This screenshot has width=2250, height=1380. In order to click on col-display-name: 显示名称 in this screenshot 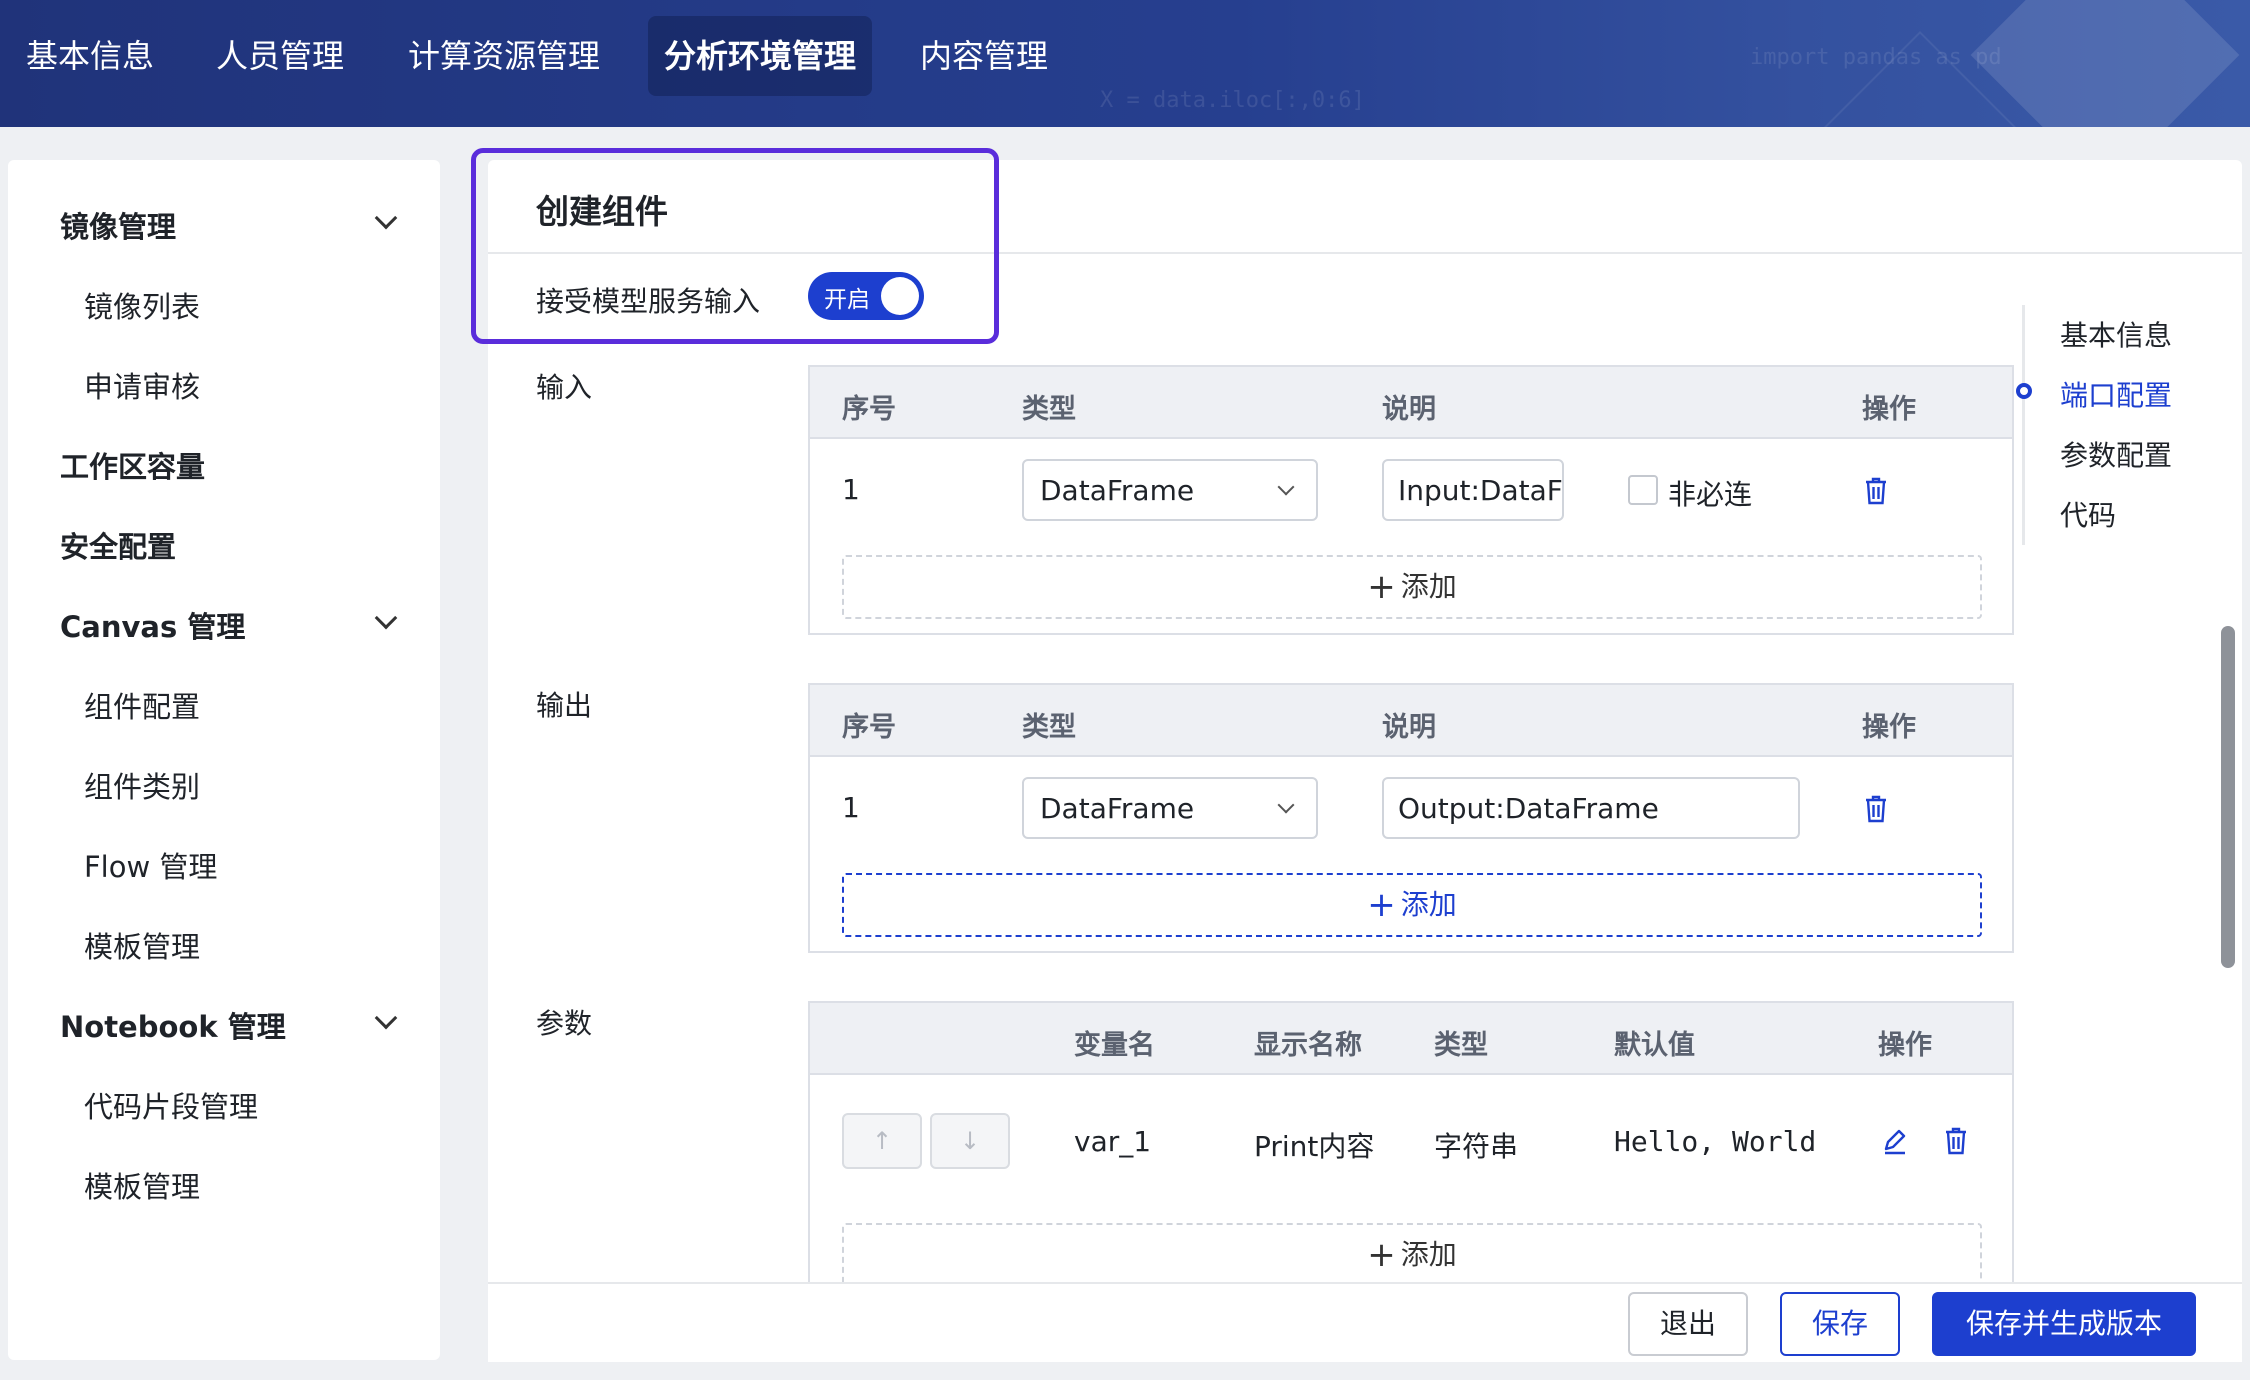, I will do `click(1308, 1045)`.